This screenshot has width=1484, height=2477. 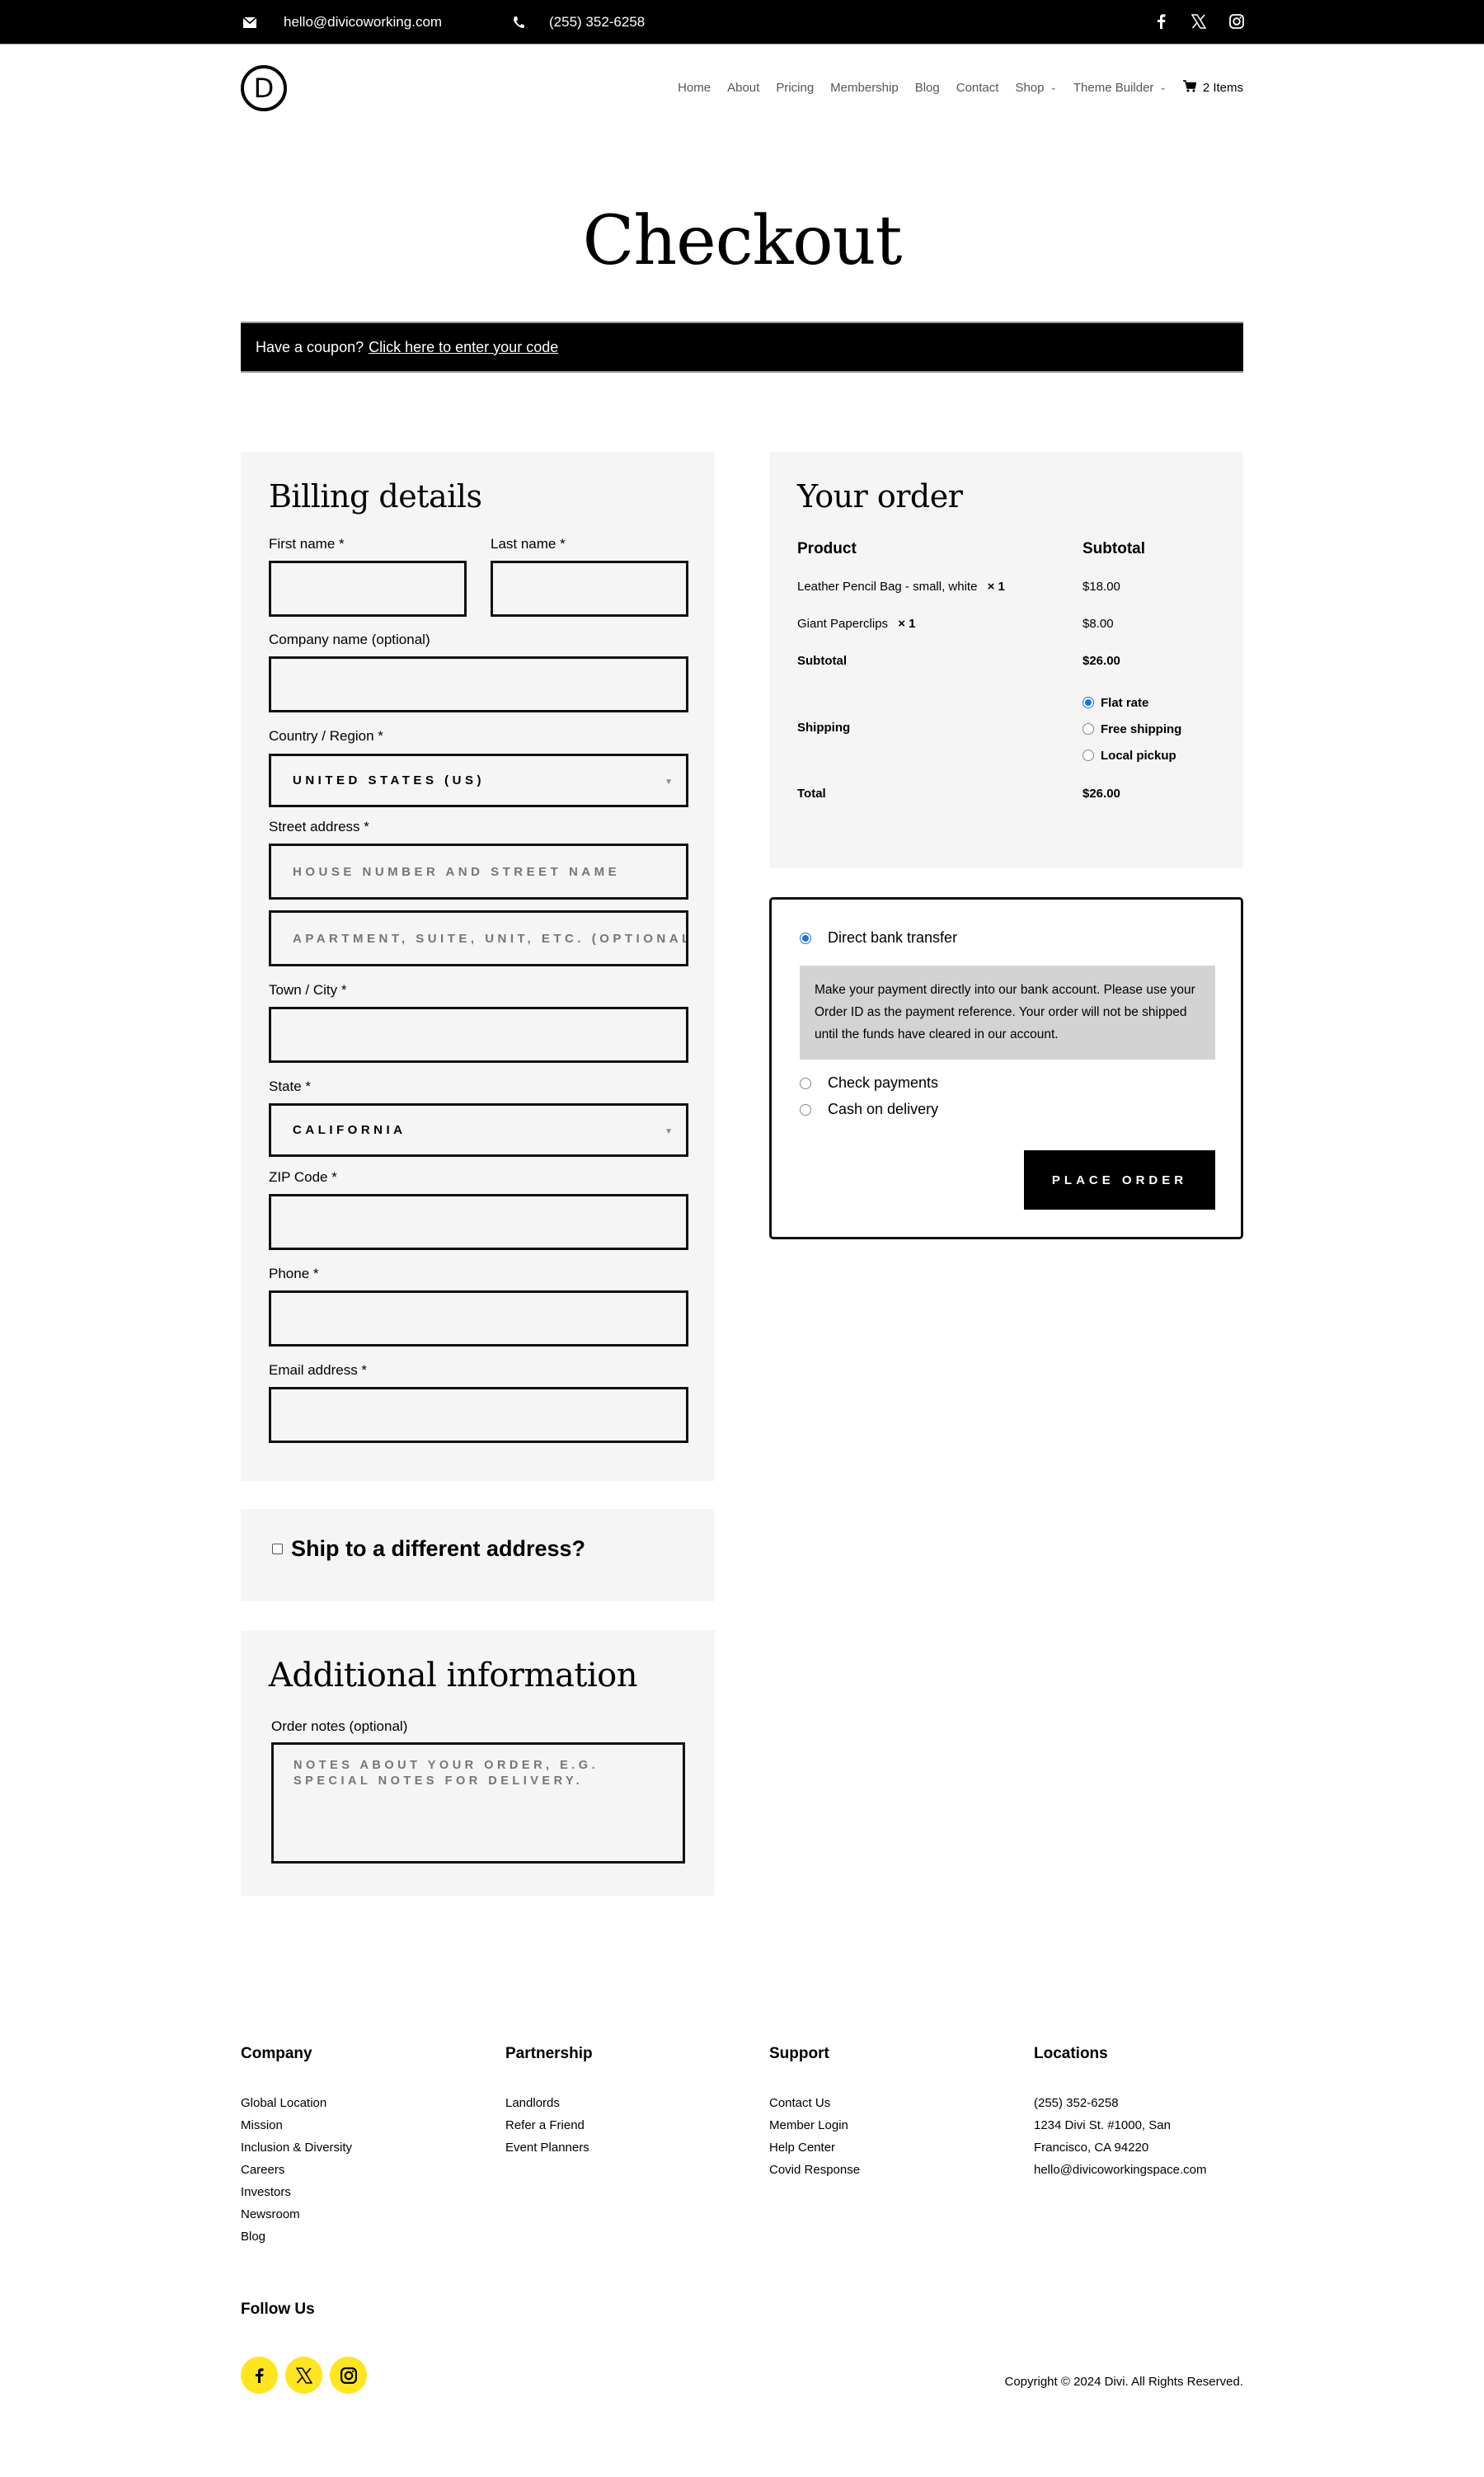 I want to click on billing-title: Billing details, so click(x=375, y=496).